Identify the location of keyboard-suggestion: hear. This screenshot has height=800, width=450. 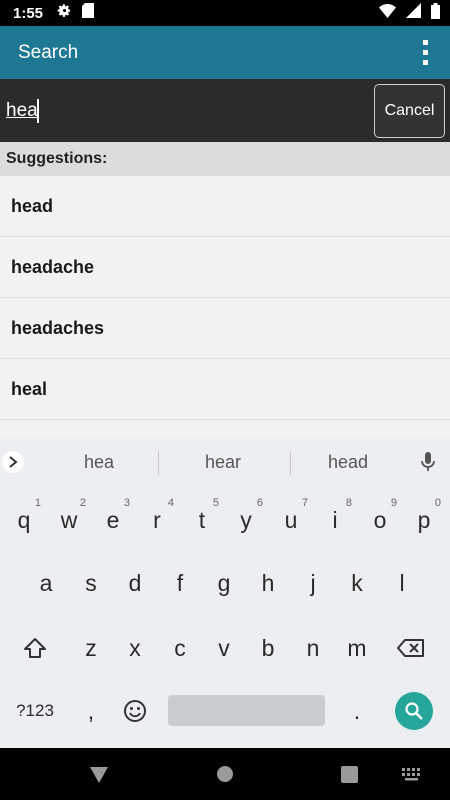
(223, 462).